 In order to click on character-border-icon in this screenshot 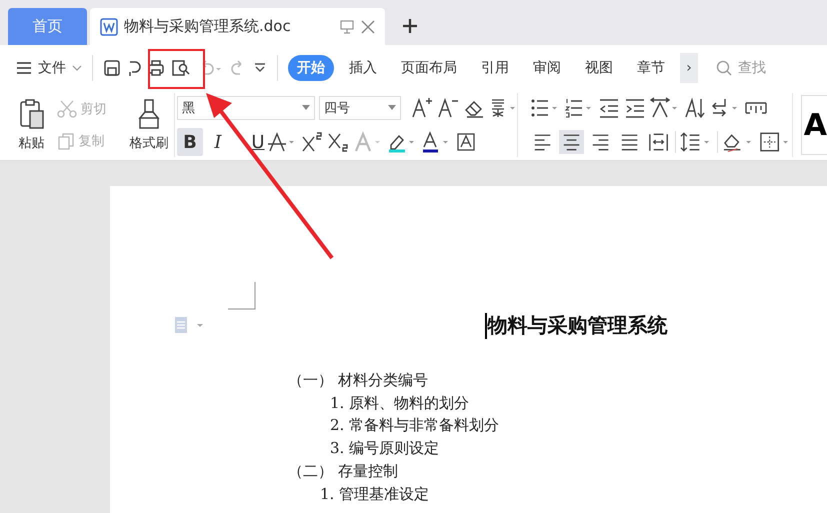, I will do `click(465, 142)`.